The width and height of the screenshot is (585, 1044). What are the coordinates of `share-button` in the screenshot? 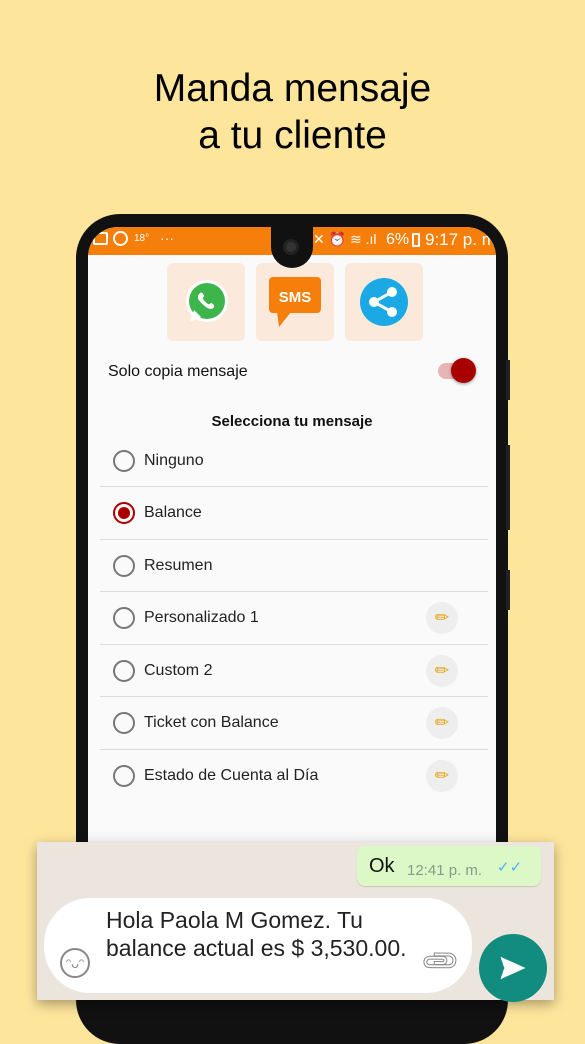 It's located at (384, 302).